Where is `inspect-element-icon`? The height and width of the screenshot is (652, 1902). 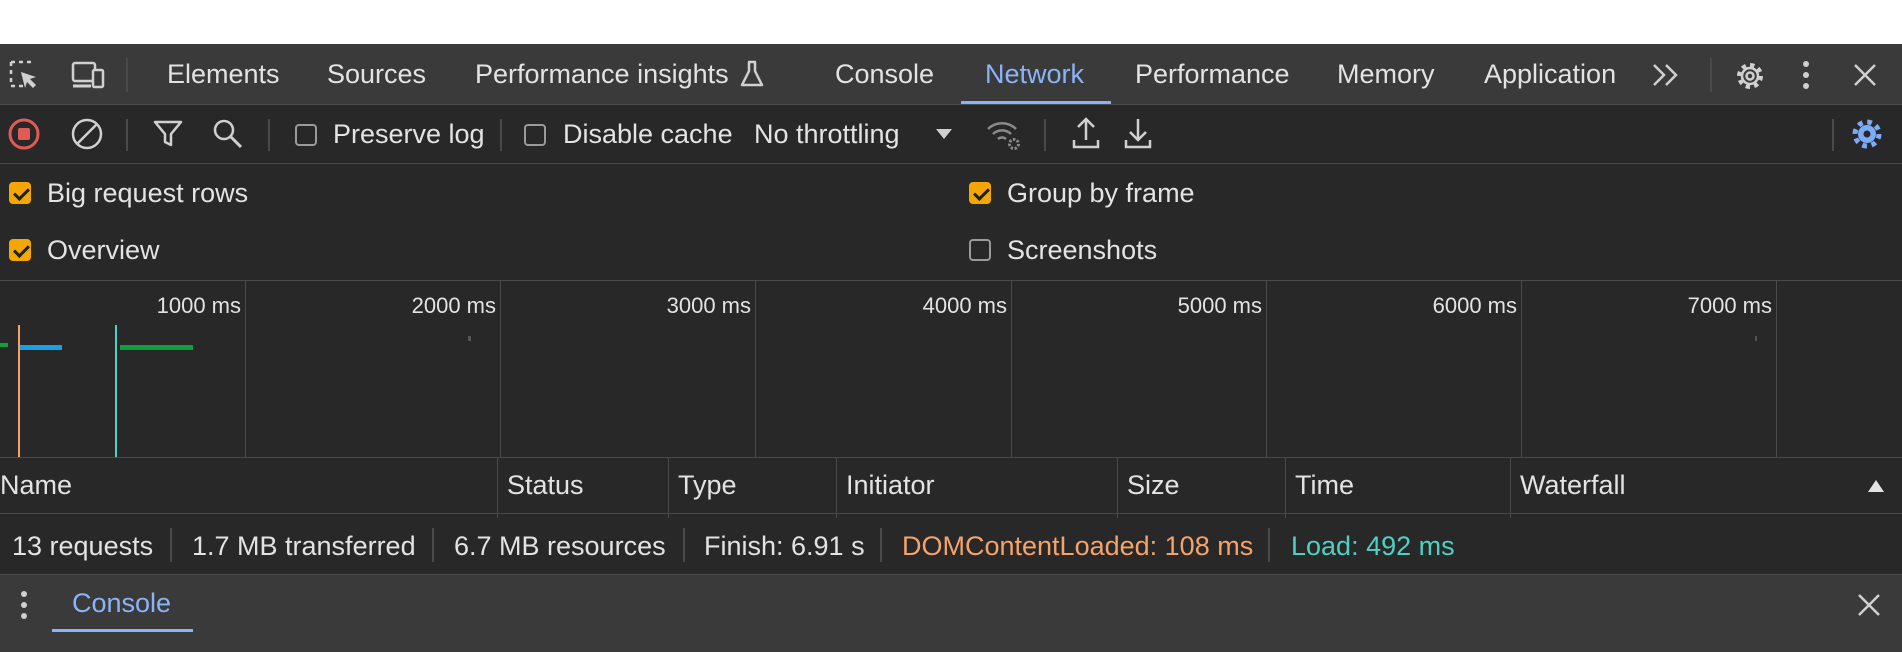 inspect-element-icon is located at coordinates (24, 75).